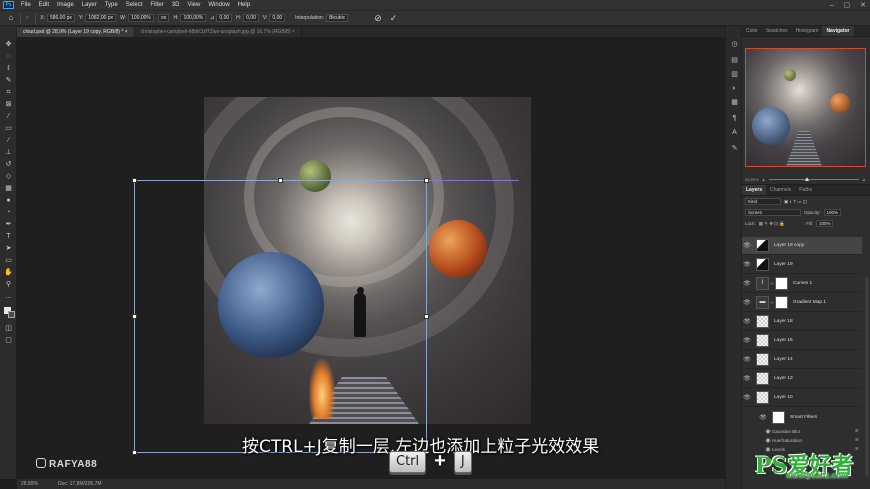 Image resolution: width=870 pixels, height=489 pixels. What do you see at coordinates (832, 5) in the screenshot?
I see `minimize-icon: –` at bounding box center [832, 5].